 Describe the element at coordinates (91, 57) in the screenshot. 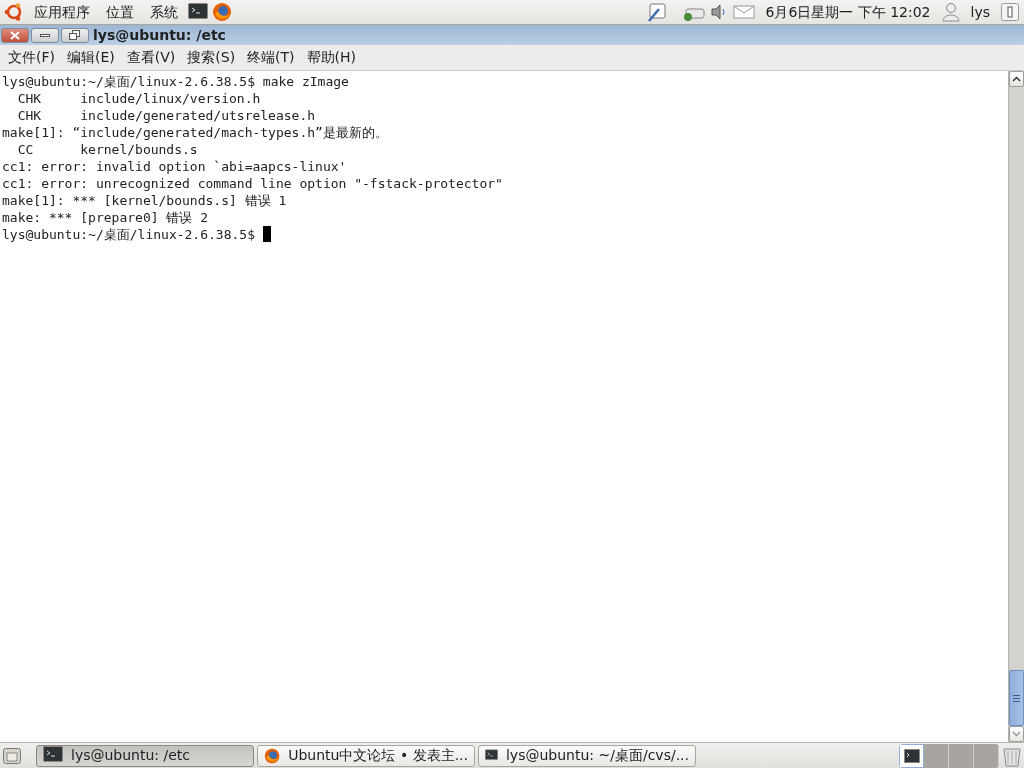

I see `menu-item: 编辑(E)` at that location.